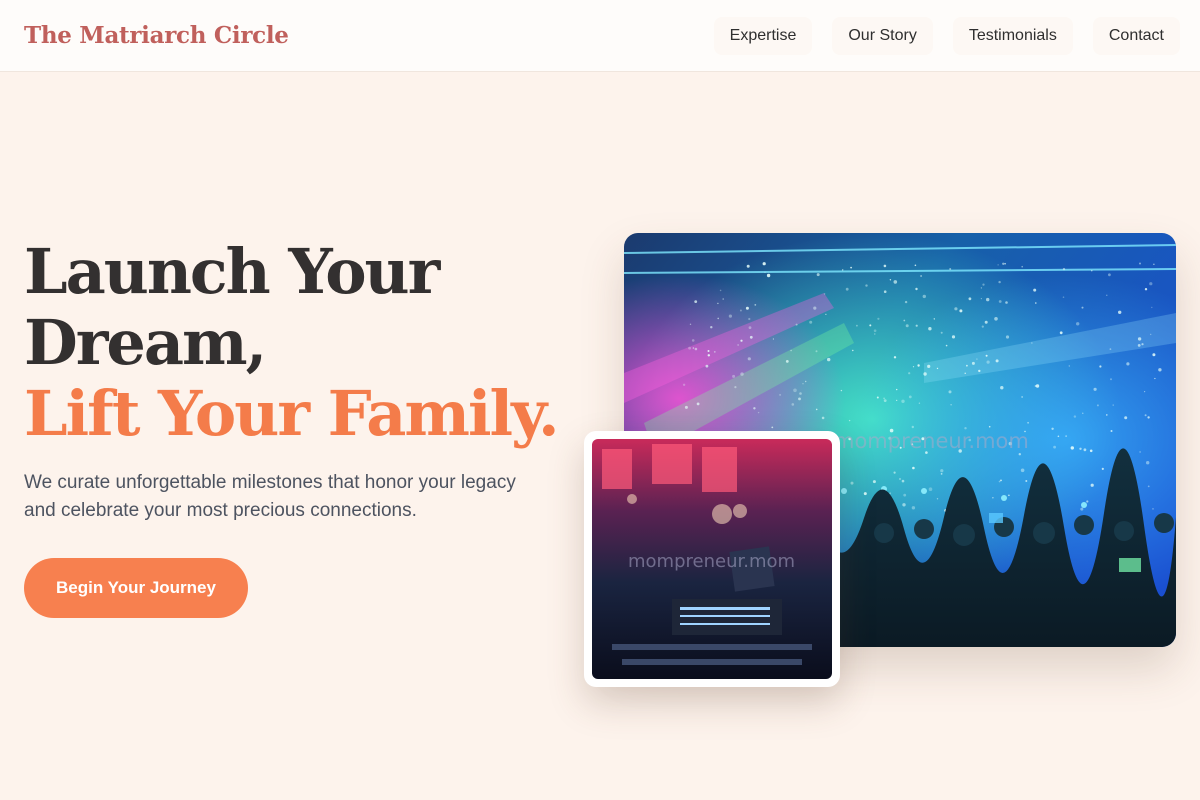 Image resolution: width=1200 pixels, height=800 pixels. What do you see at coordinates (136, 588) in the screenshot?
I see `begin-journey-button: Begin Your Journey` at bounding box center [136, 588].